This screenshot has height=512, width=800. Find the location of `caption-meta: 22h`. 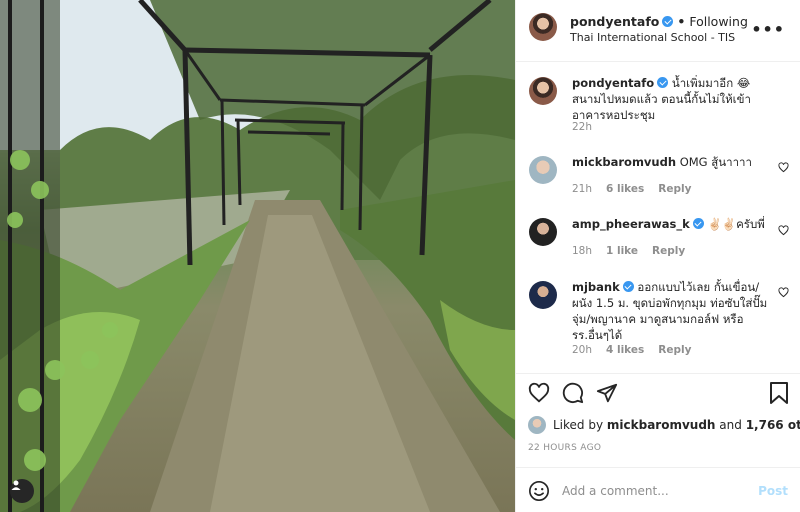

caption-meta: 22h is located at coordinates (589, 127).